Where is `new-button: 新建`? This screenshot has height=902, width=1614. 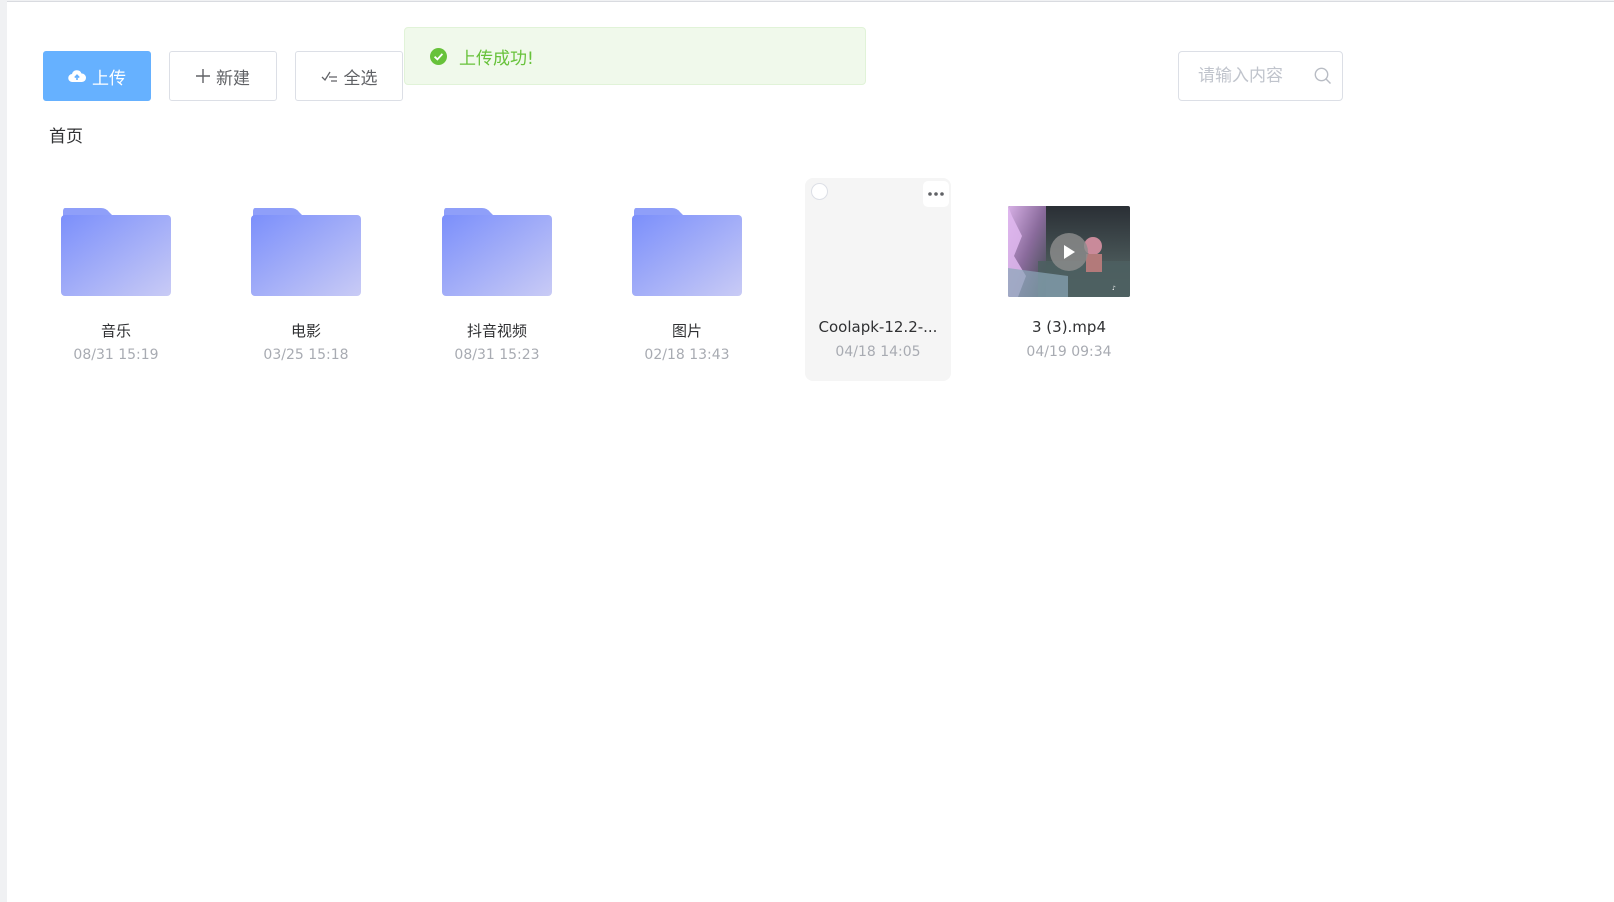 new-button: 新建 is located at coordinates (223, 76).